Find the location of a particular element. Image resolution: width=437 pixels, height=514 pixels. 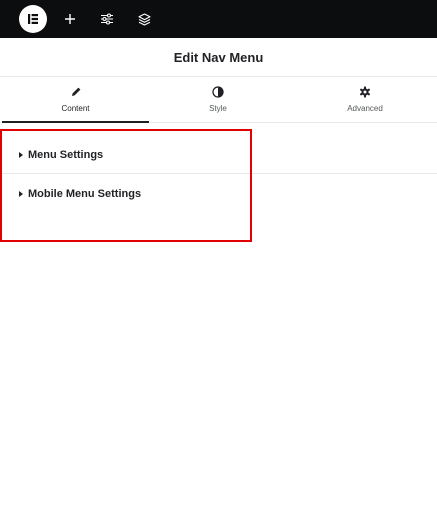

sliders-icon is located at coordinates (107, 19).